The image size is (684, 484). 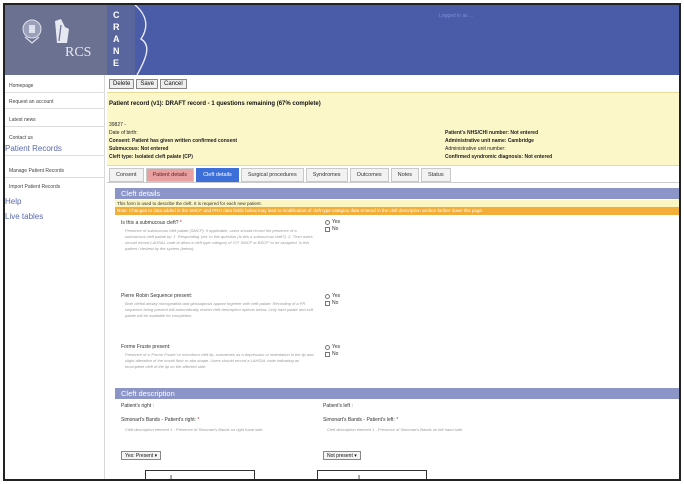 What do you see at coordinates (200, 475) in the screenshot?
I see `lip-diagram-right: L` at bounding box center [200, 475].